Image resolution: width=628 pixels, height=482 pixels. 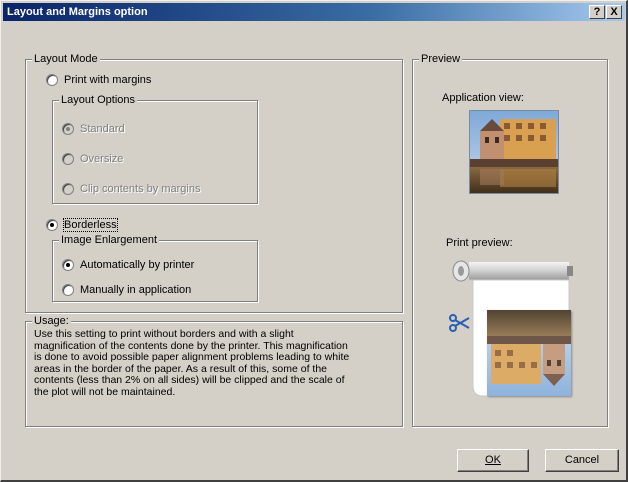 What do you see at coordinates (140, 189) in the screenshot?
I see `clip-contents-label: Clip contents by margins` at bounding box center [140, 189].